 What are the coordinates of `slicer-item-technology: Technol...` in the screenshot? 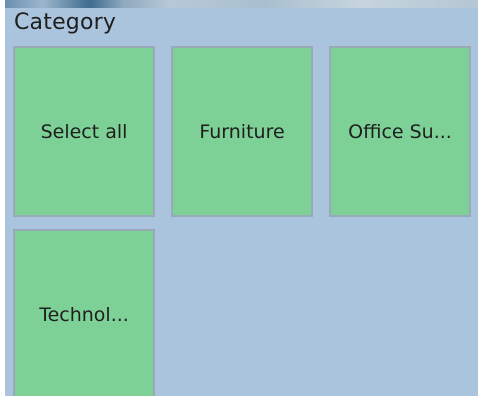 It's located at (84, 312).